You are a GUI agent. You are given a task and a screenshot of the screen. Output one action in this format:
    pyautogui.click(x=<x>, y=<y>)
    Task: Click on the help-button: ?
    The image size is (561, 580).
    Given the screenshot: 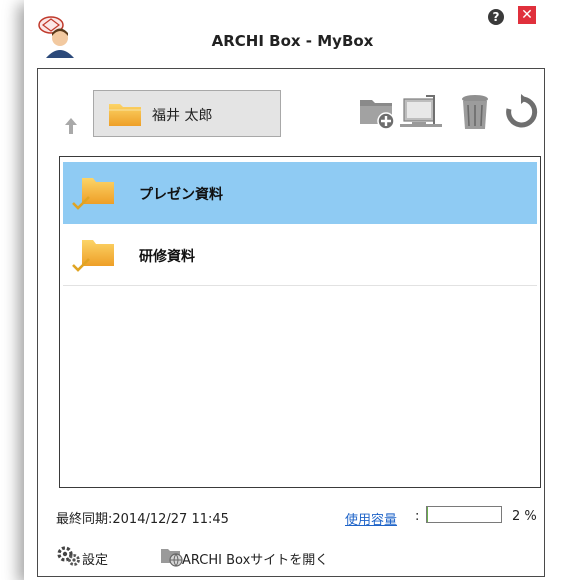 What is the action you would take?
    pyautogui.click(x=496, y=17)
    